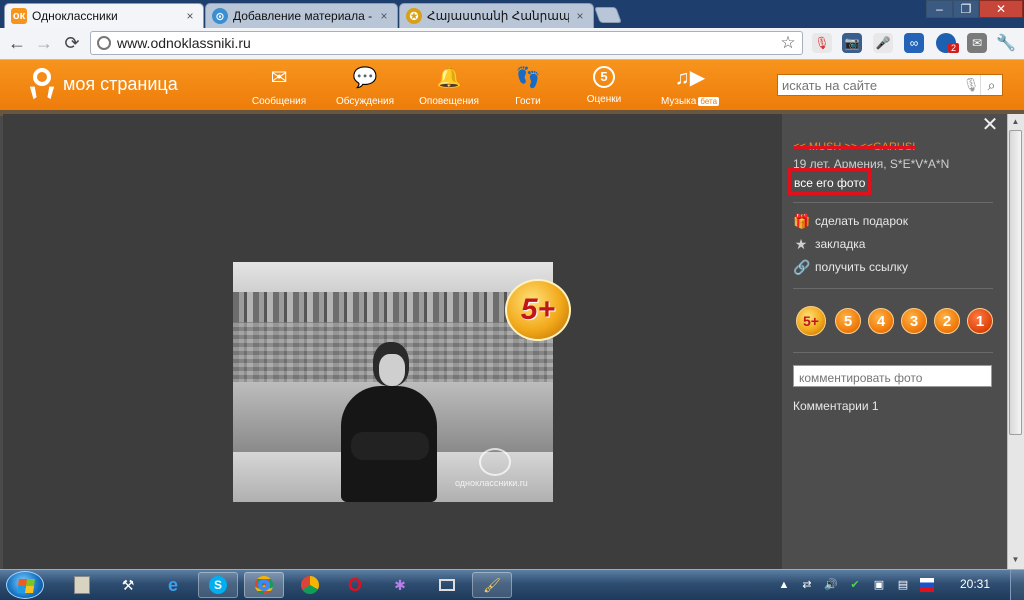 The image size is (1024, 600). I want to click on taskbar-app-opera: O, so click(355, 585).